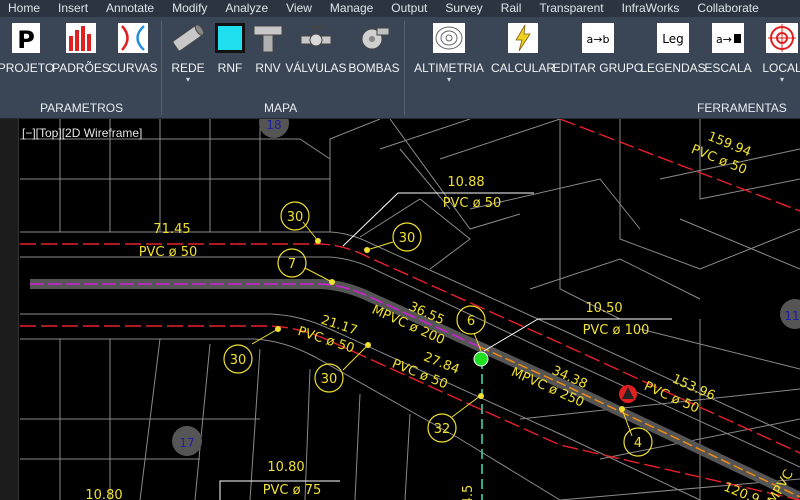  I want to click on menu-item-manage: Manage, so click(351, 8).